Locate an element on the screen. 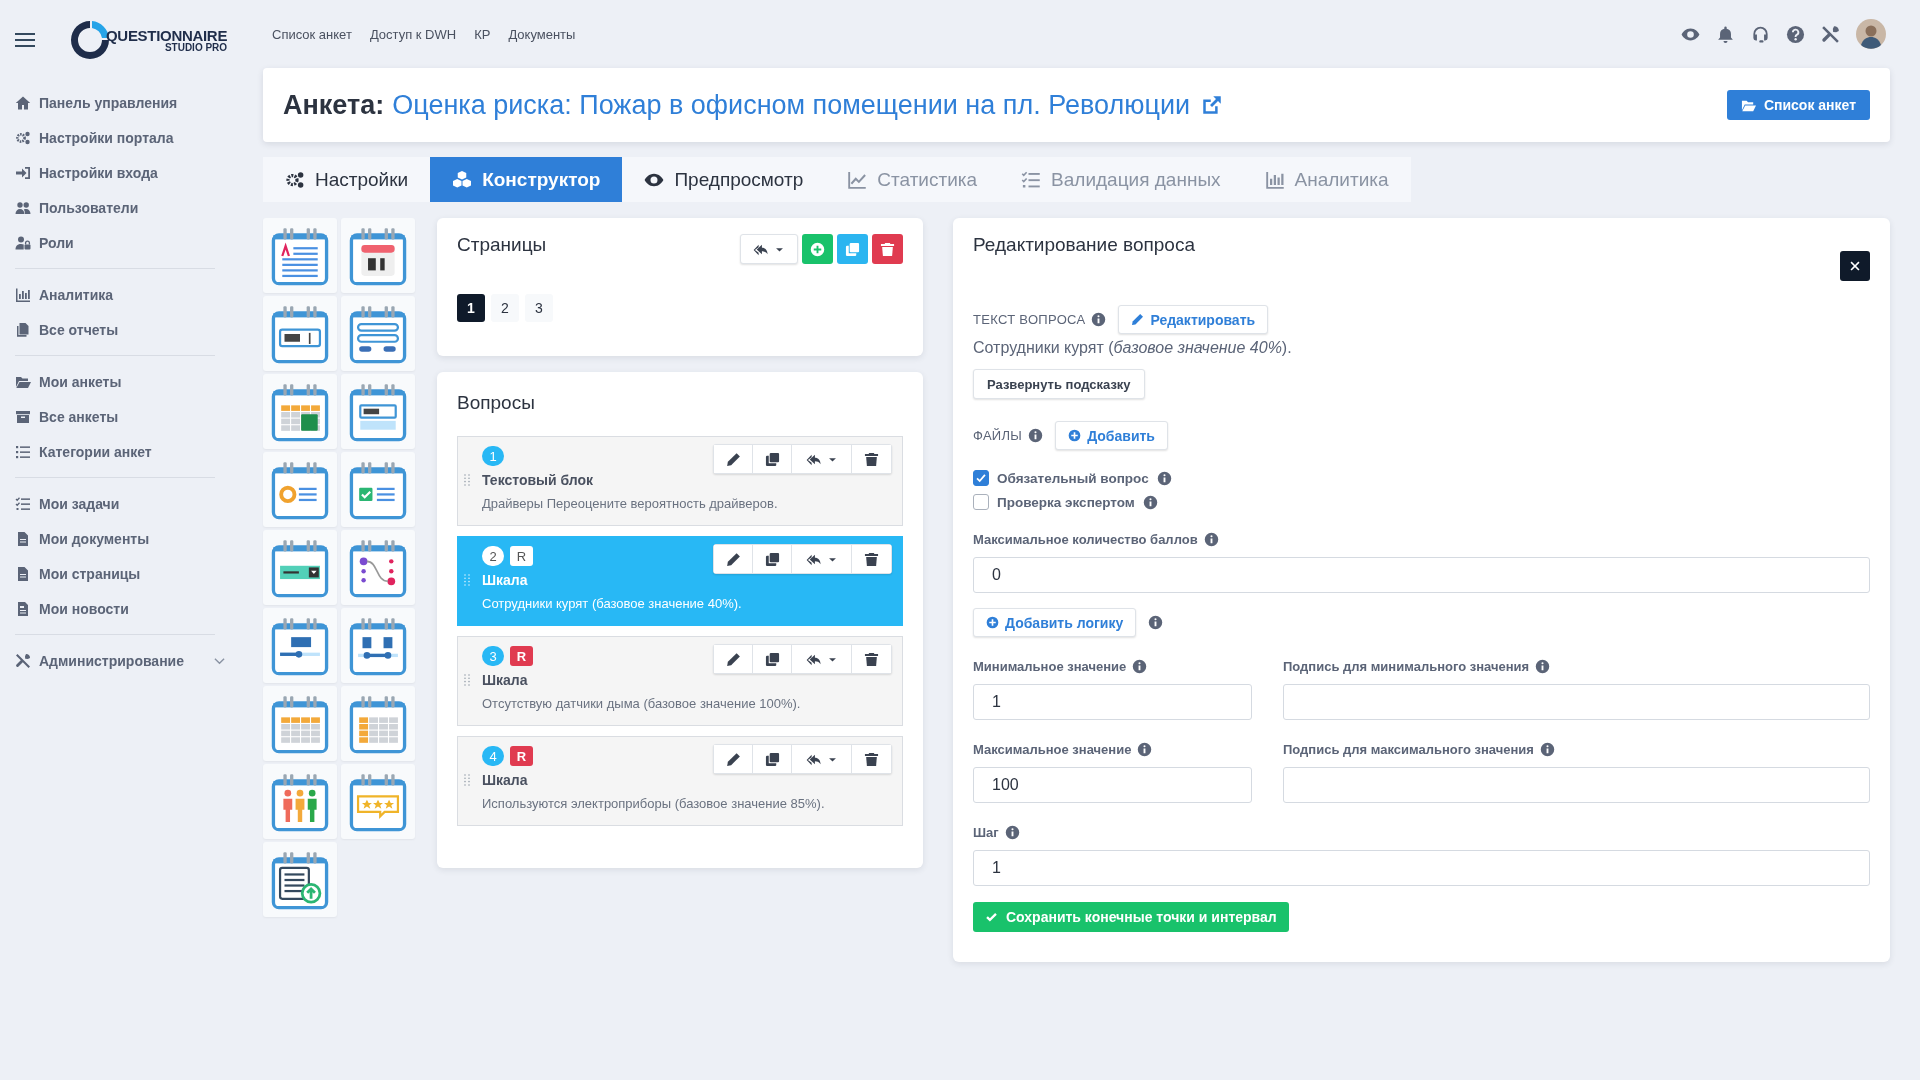 The height and width of the screenshot is (1080, 1920). checkbox-label: Обязательный вопрос is located at coordinates (1073, 478).